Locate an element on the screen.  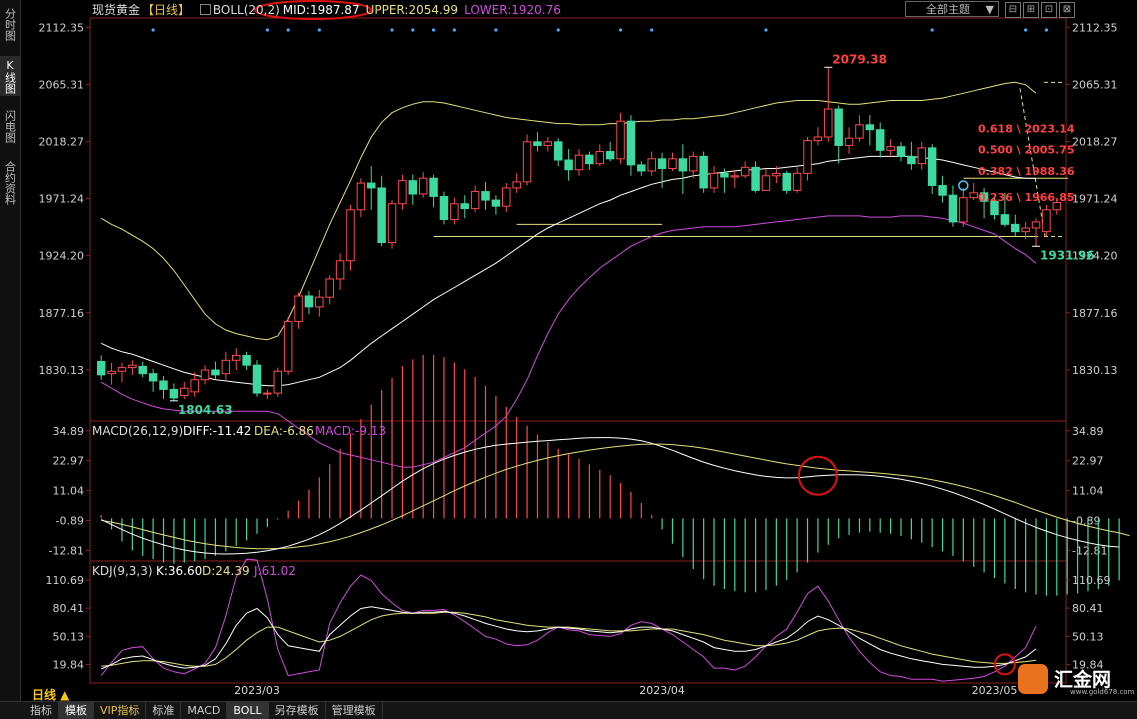
indicator-icon is located at coordinates (205, 9).